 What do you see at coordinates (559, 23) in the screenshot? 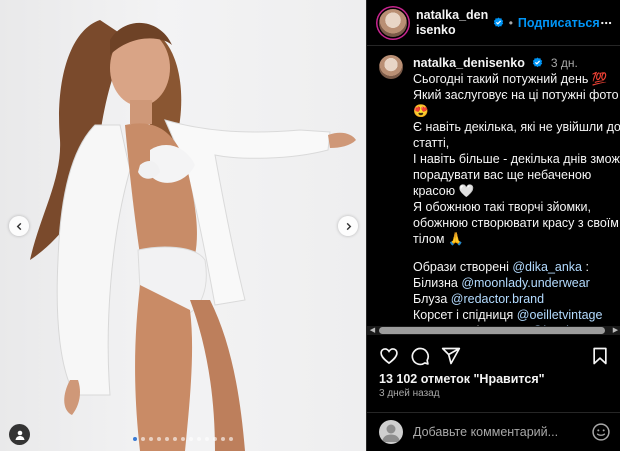
I see `subscribe-button: Подписаться` at bounding box center [559, 23].